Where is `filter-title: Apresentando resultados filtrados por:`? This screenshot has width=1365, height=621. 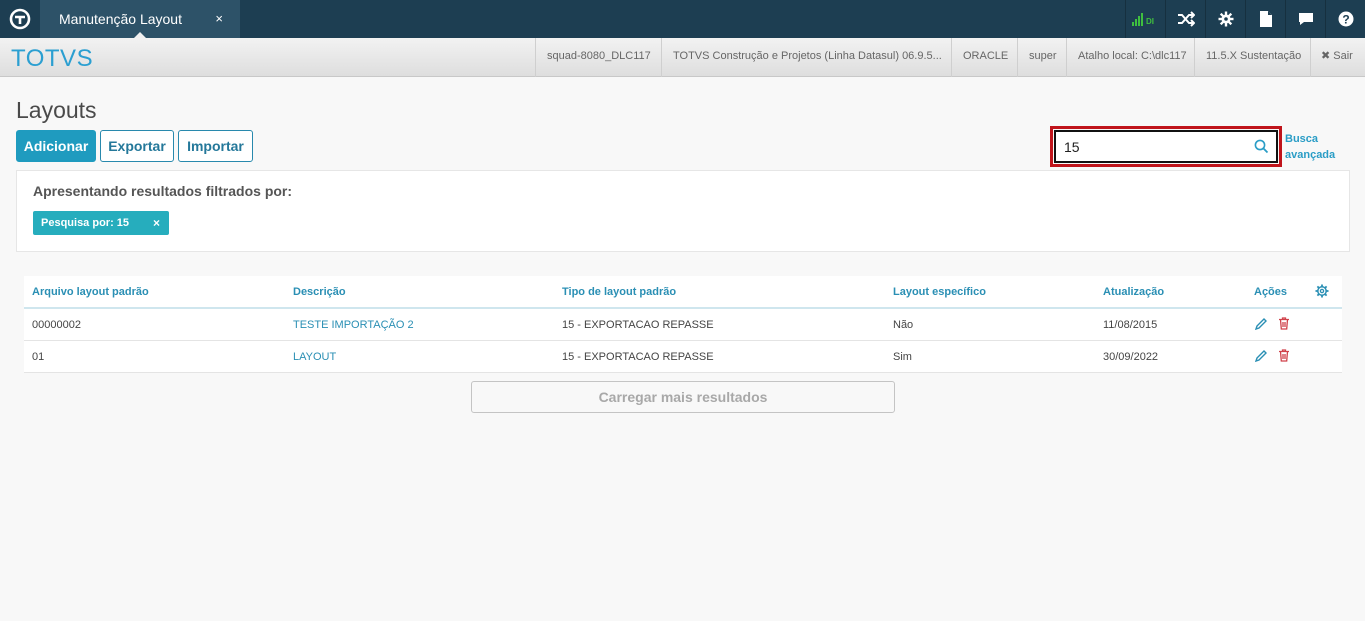 filter-title: Apresentando resultados filtrados por: is located at coordinates (163, 191).